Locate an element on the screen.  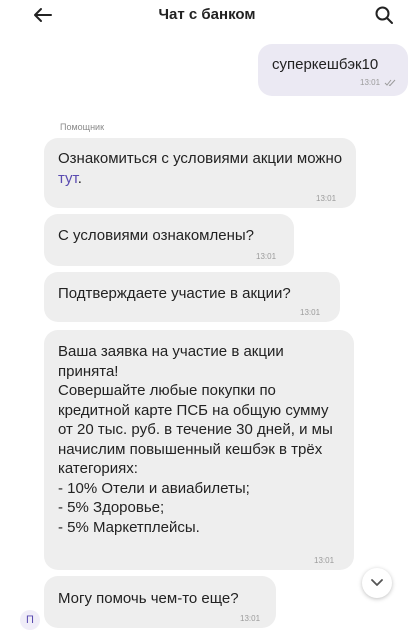
chevron-down-icon is located at coordinates (377, 582).